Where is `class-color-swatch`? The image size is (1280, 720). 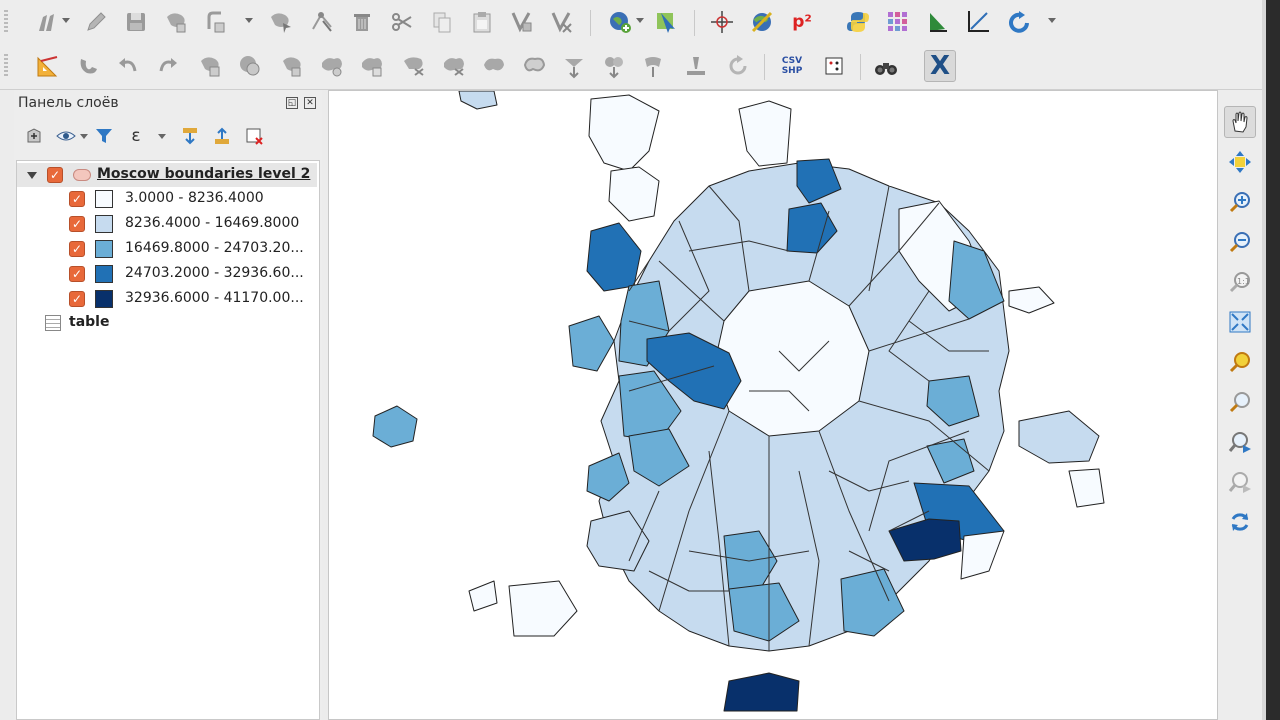
class-color-swatch is located at coordinates (104, 199).